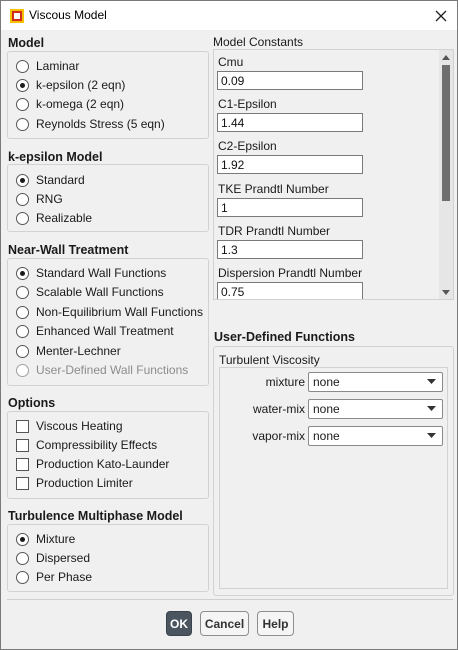 The height and width of the screenshot is (650, 458). I want to click on options-section-title: Options, so click(32, 403).